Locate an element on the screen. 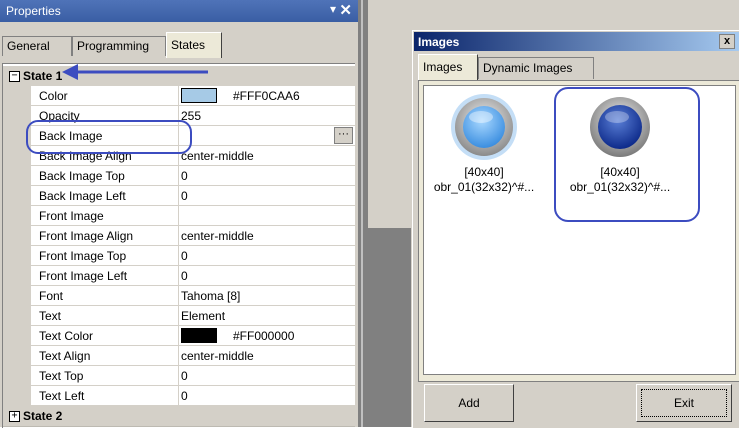 The image size is (739, 428). images-title: Images is located at coordinates (439, 42).